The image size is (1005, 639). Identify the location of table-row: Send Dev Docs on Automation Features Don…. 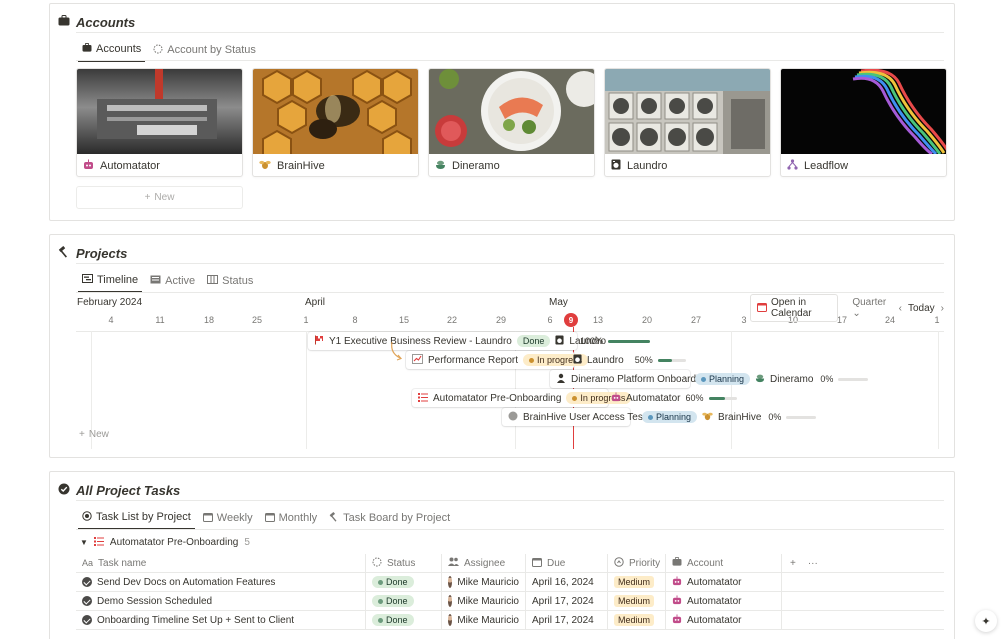
(510, 582).